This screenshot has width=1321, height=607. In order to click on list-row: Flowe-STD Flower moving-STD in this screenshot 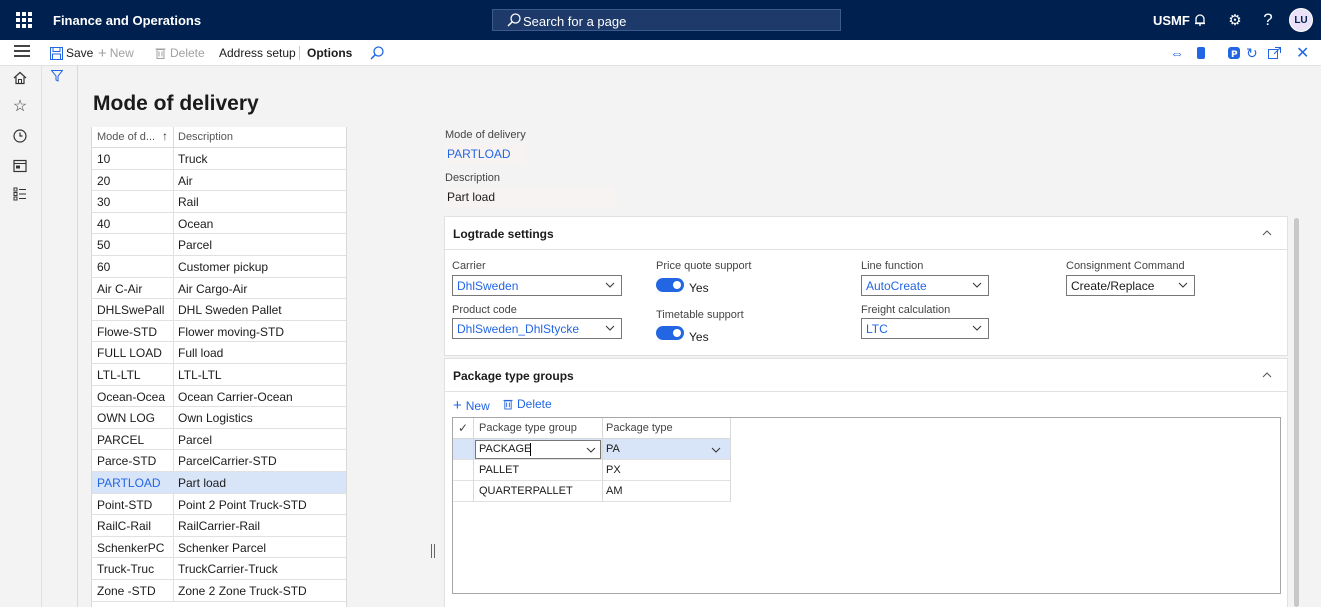, I will do `click(219, 331)`.